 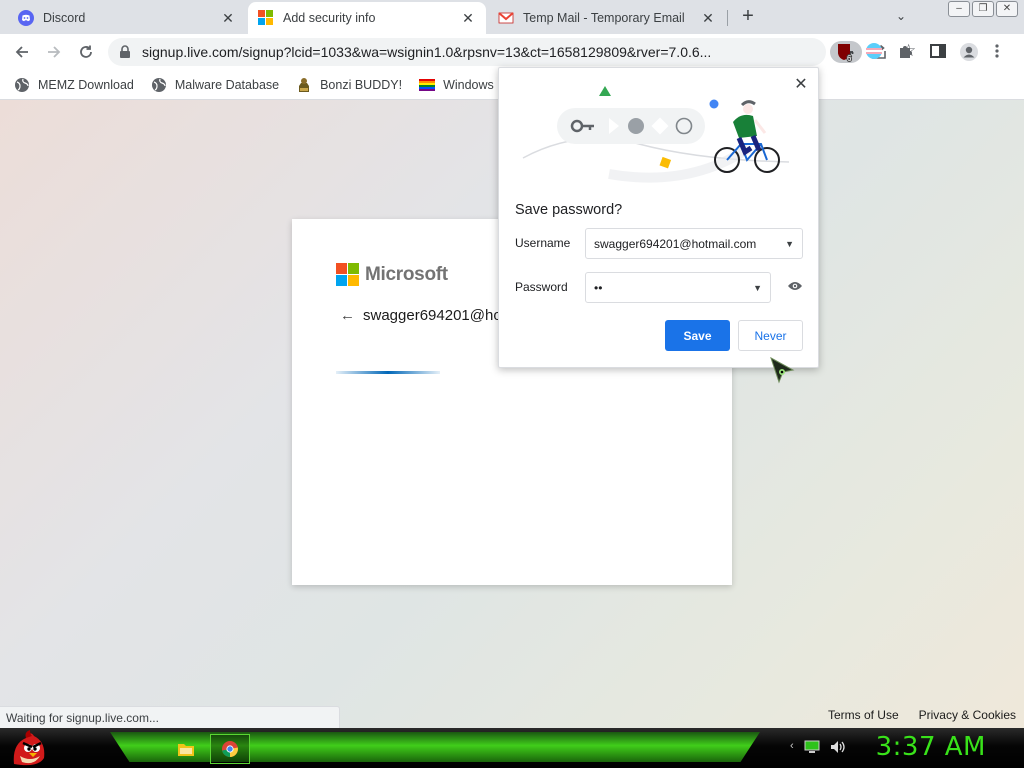 I want to click on page-footer: Terms of Use Privacy & Cookies, so click(x=922, y=715).